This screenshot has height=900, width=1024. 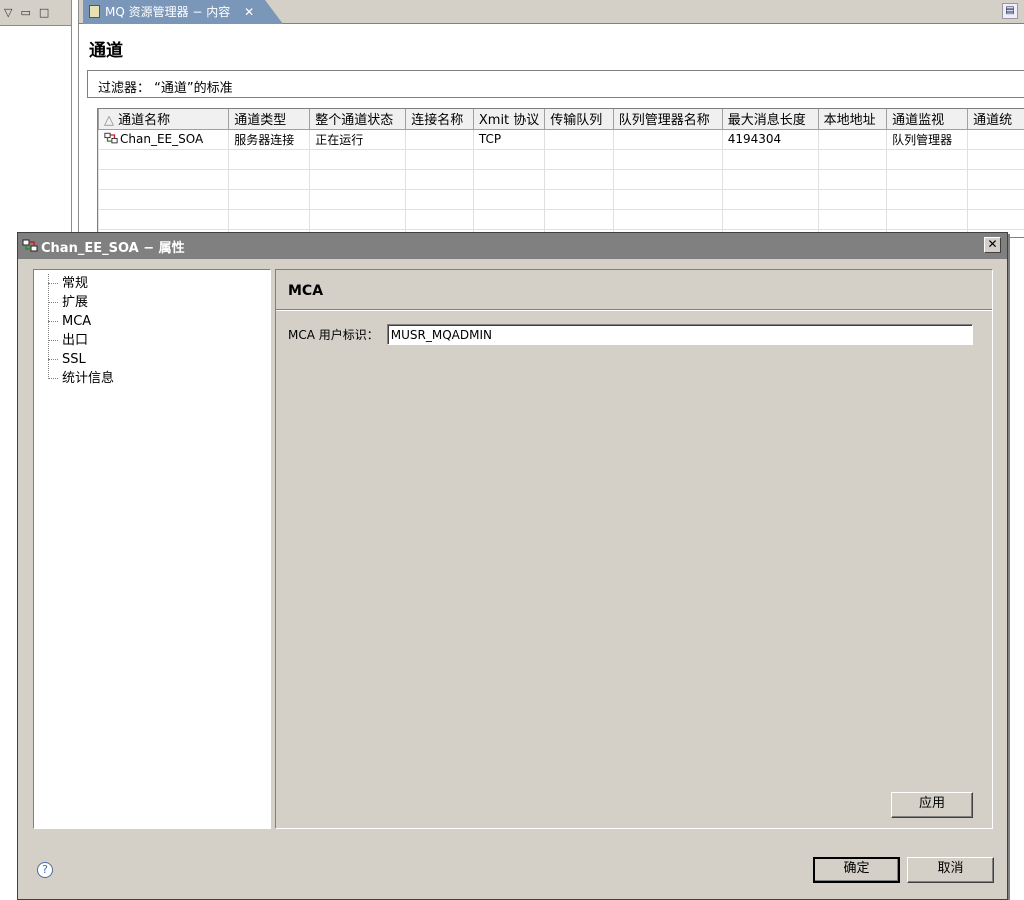 What do you see at coordinates (856, 870) in the screenshot?
I see `ok-button: 确定` at bounding box center [856, 870].